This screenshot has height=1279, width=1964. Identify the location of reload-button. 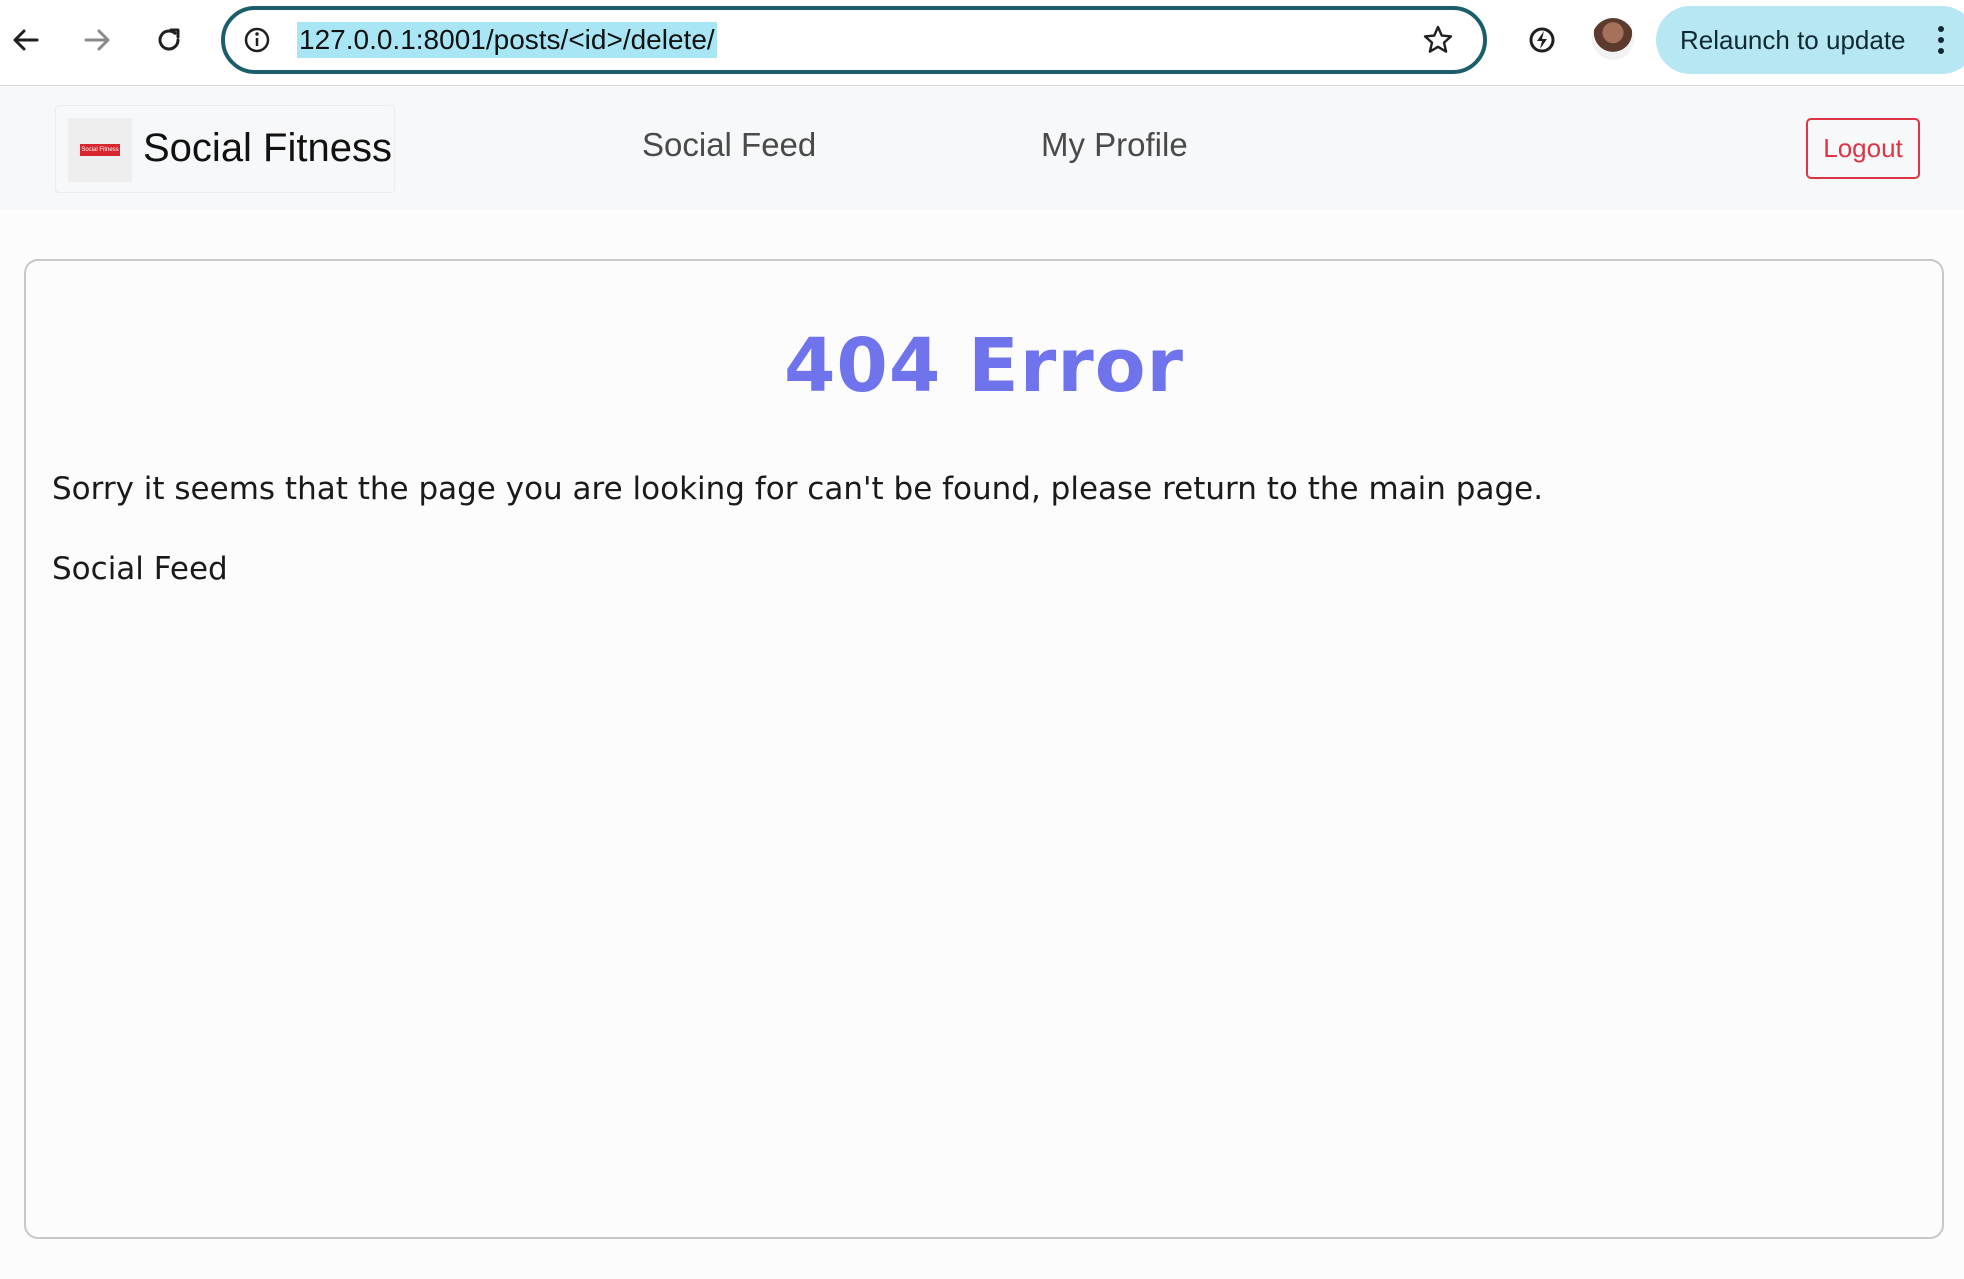
(169, 40).